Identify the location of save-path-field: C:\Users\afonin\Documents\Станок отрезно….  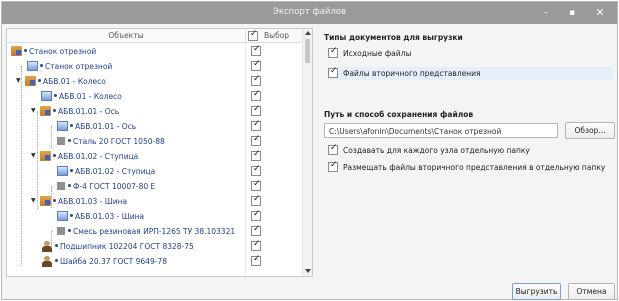
(441, 130).